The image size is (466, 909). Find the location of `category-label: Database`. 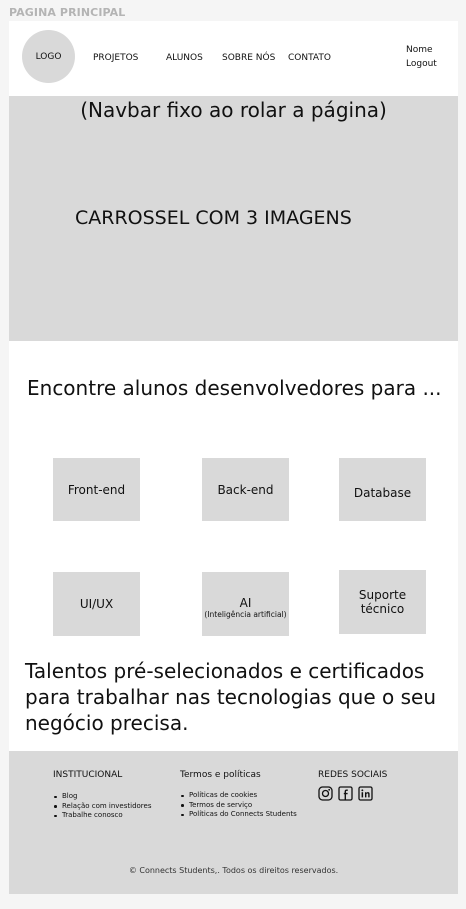

category-label: Database is located at coordinates (382, 492).